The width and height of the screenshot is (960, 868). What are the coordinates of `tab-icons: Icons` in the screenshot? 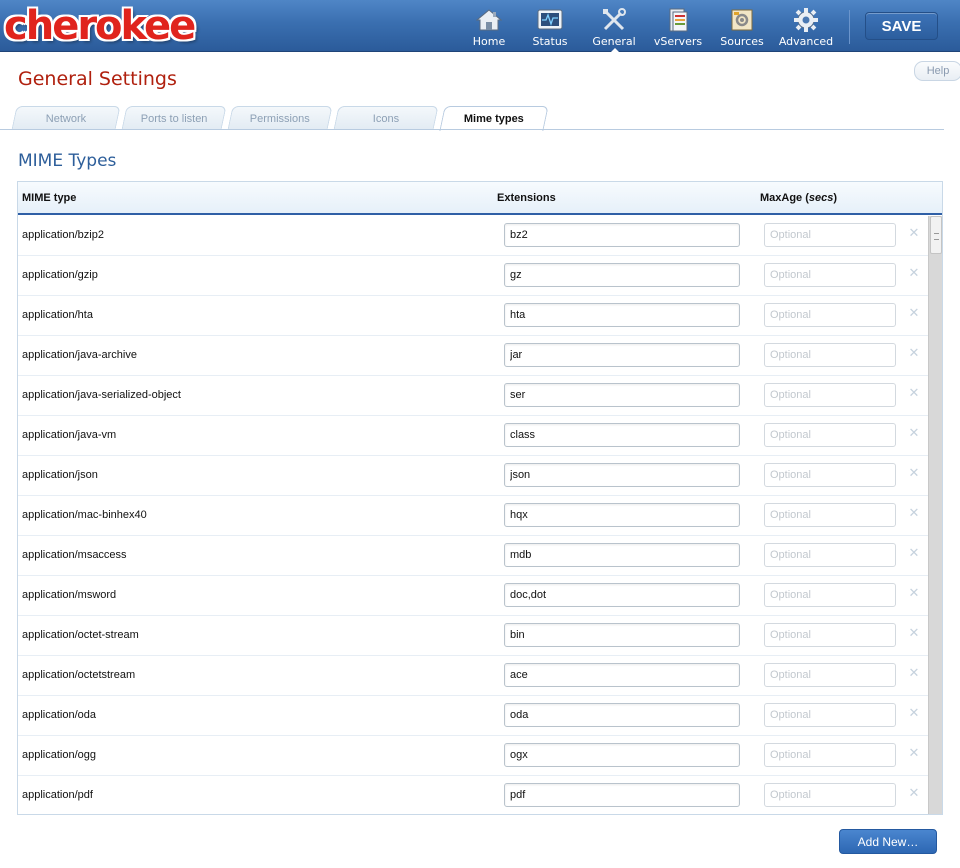 It's located at (386, 118).